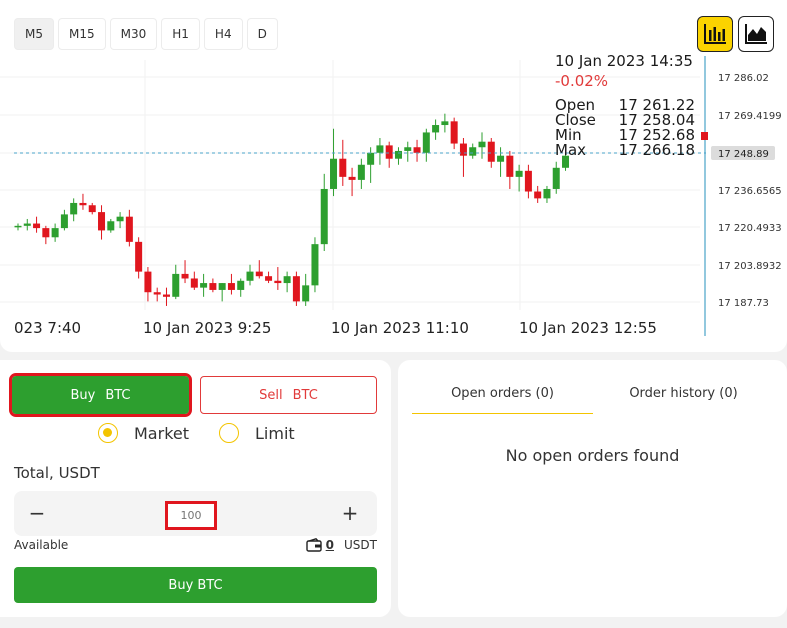  Describe the element at coordinates (37, 514) in the screenshot. I see `decrement-button: −` at that location.